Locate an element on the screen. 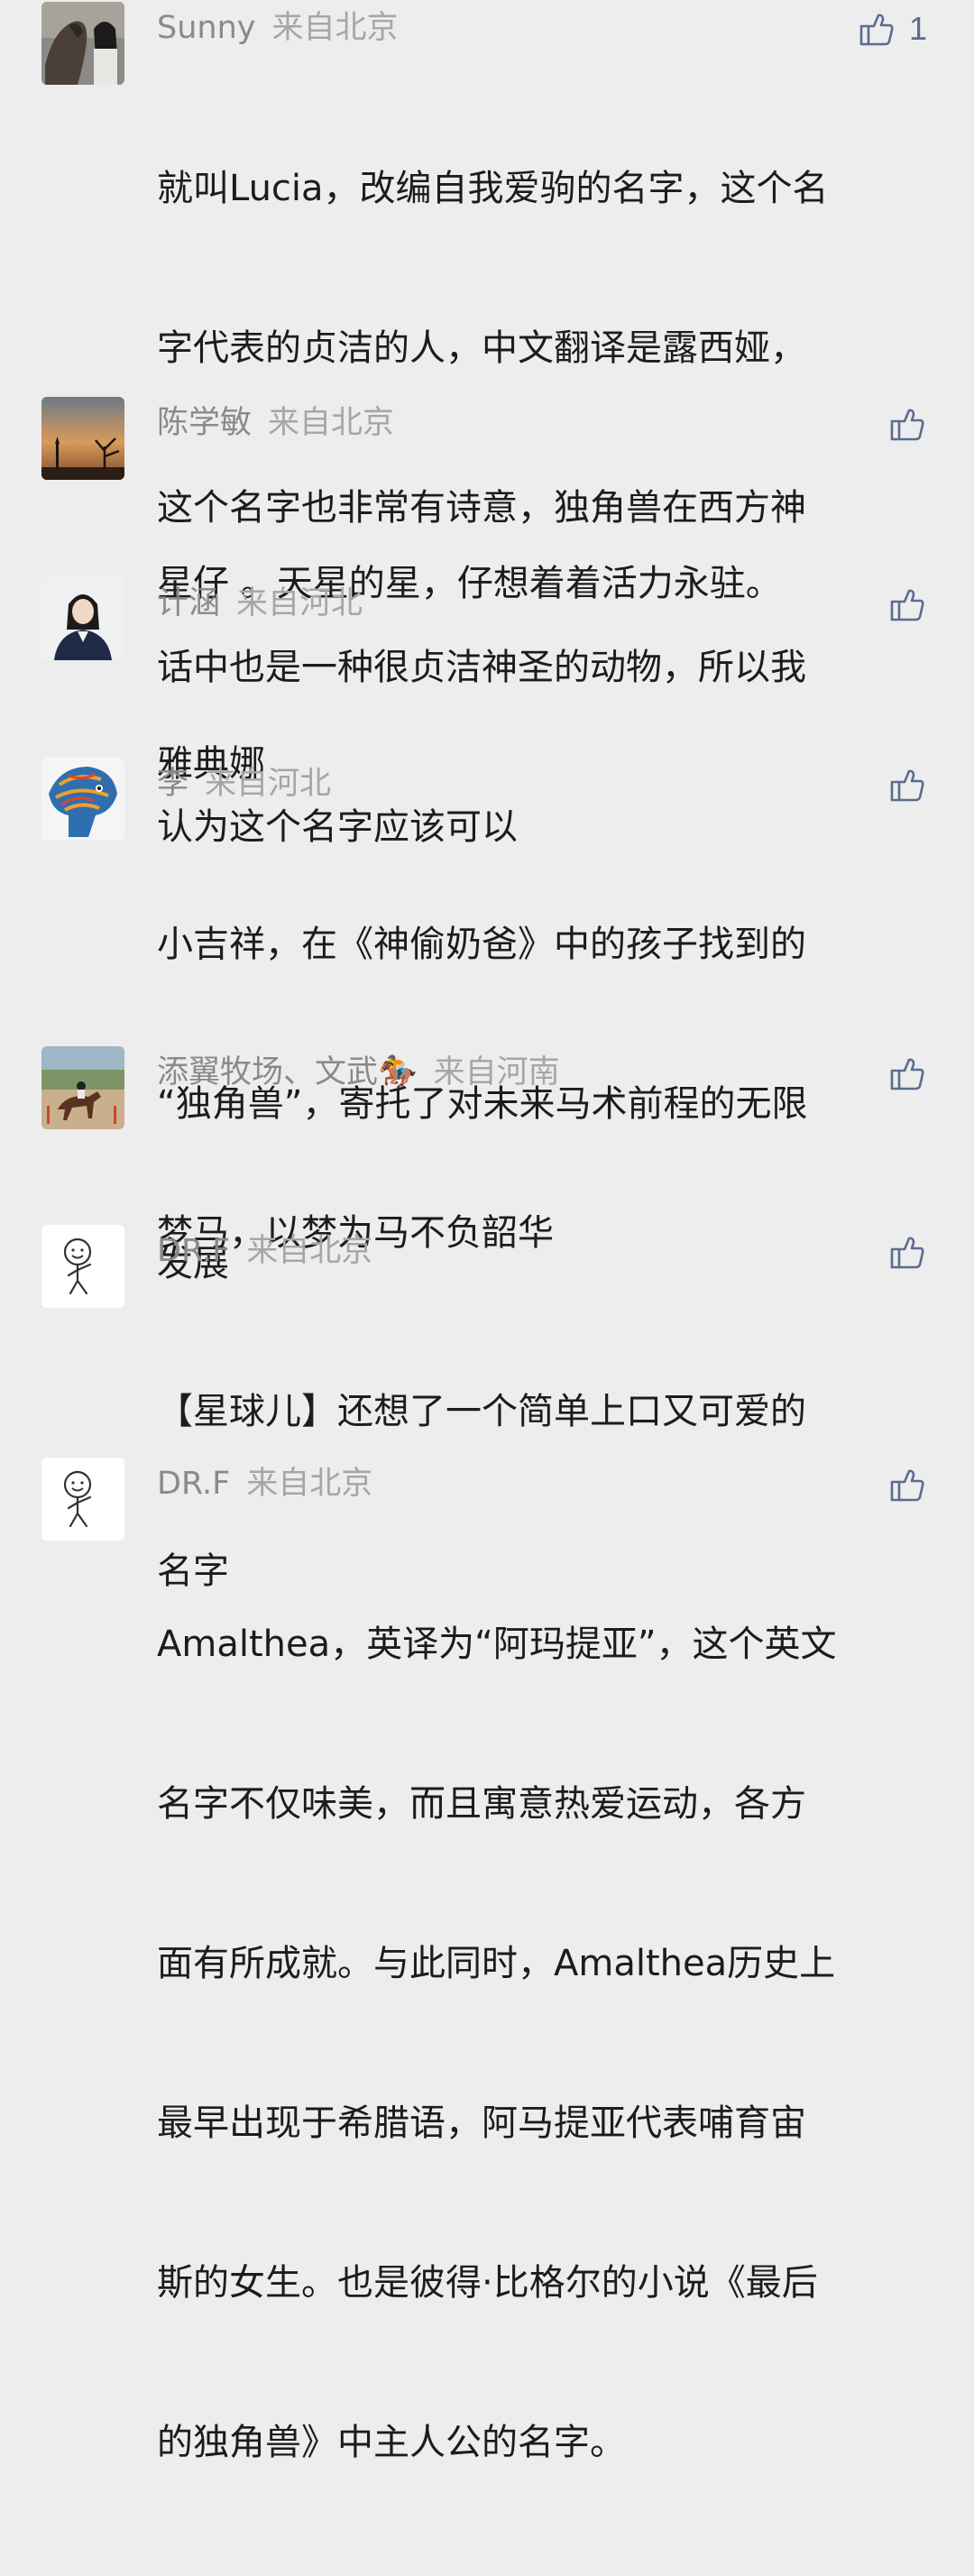  comment-line: 的独角兽》中主人公的名字。 is located at coordinates (391, 2442).